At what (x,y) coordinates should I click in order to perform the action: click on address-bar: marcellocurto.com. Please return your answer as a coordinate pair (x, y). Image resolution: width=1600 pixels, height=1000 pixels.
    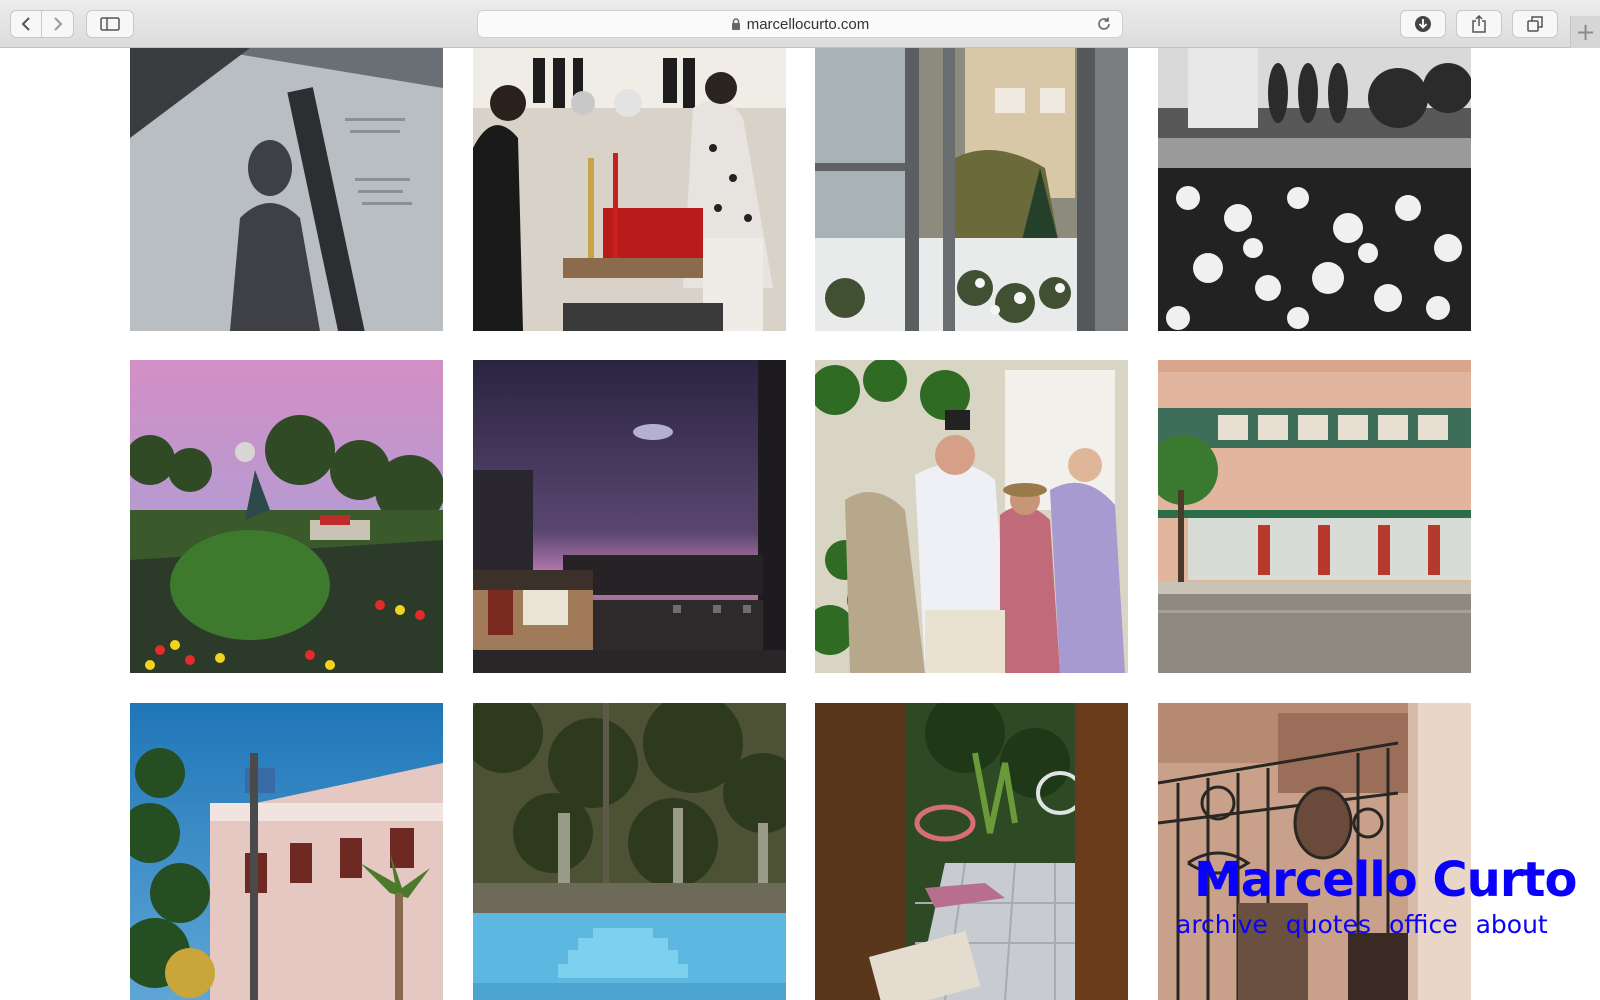
    Looking at the image, I should click on (800, 24).